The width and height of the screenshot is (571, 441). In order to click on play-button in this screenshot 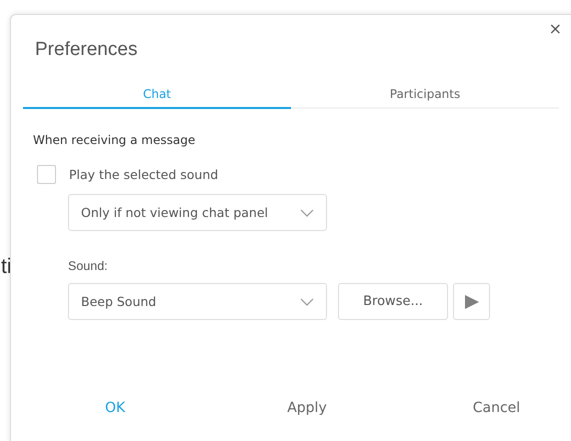, I will do `click(471, 301)`.